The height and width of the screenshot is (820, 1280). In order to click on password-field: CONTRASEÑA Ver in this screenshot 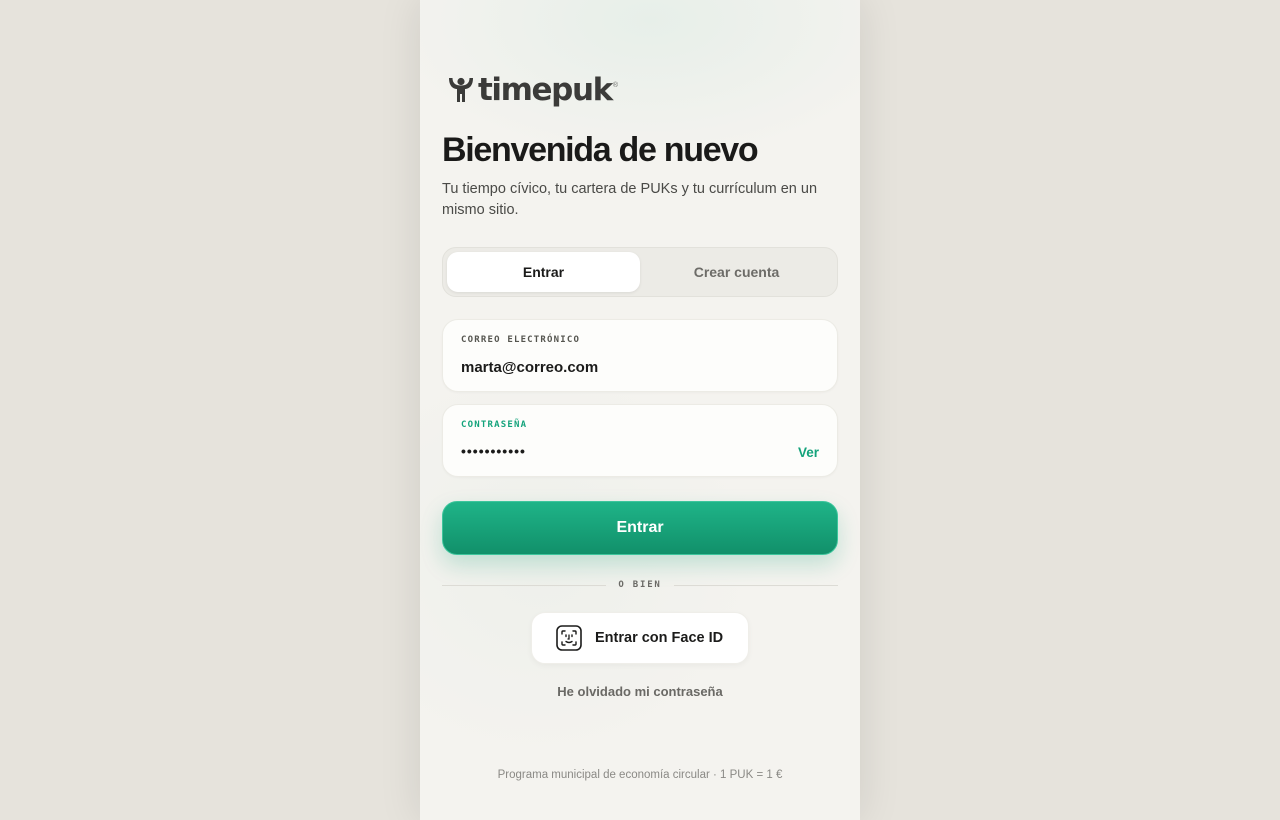, I will do `click(640, 440)`.